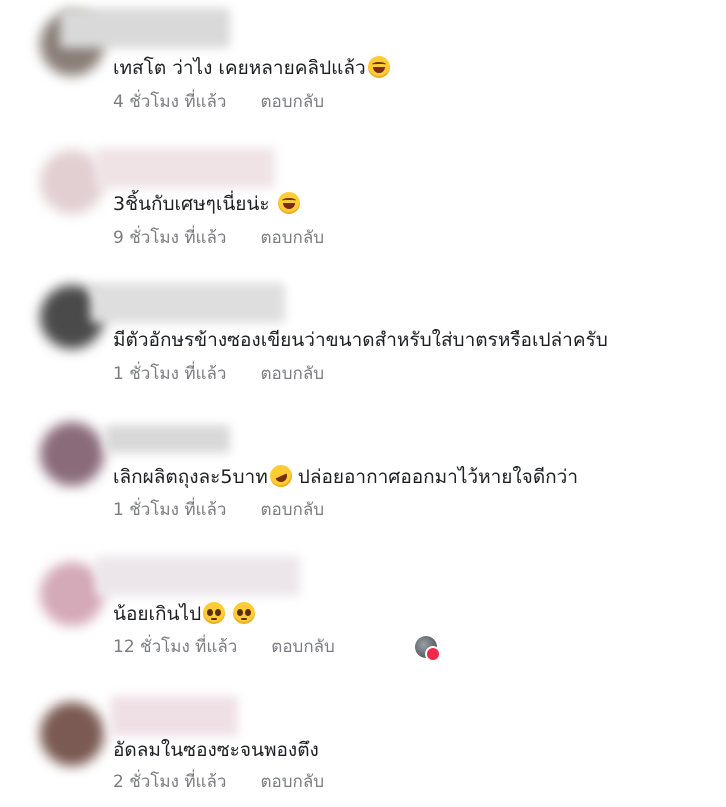 Image resolution: width=726 pixels, height=807 pixels. I want to click on timestamp: 4 ชั่วโมง ที่แล้ว, so click(170, 102).